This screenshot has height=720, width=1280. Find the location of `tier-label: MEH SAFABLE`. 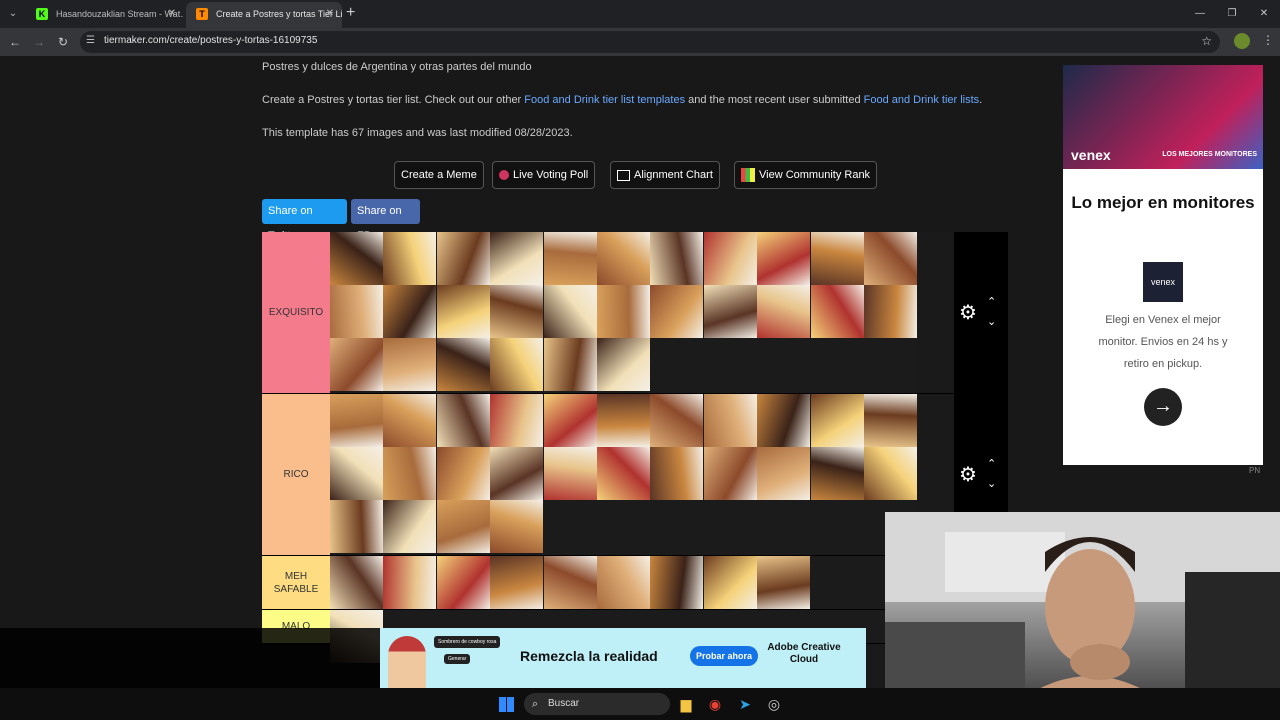

tier-label: MEH SAFABLE is located at coordinates (296, 582).